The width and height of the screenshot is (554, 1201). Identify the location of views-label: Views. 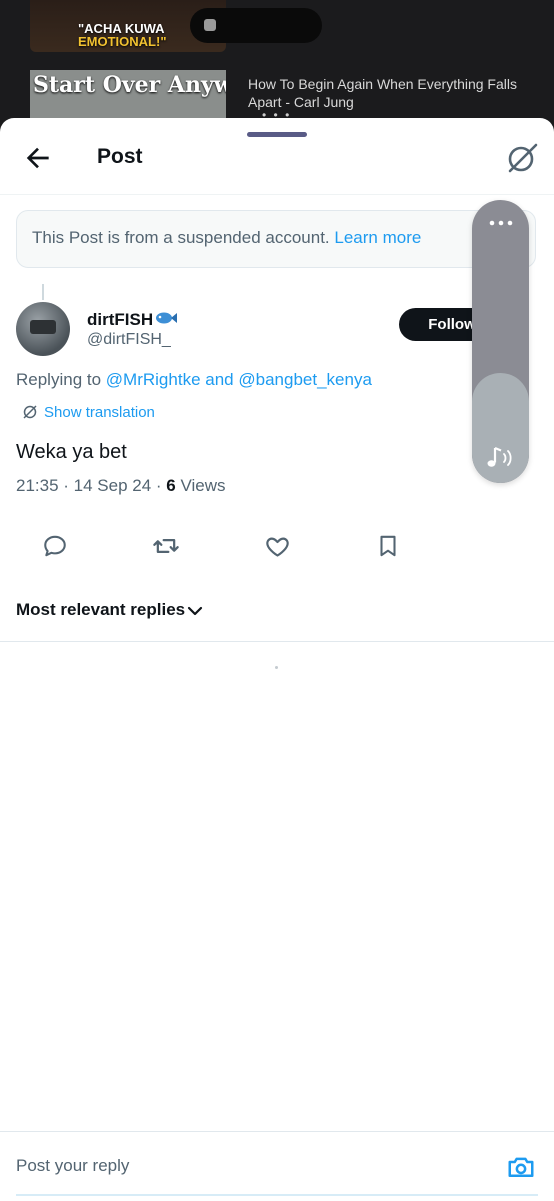
(203, 485).